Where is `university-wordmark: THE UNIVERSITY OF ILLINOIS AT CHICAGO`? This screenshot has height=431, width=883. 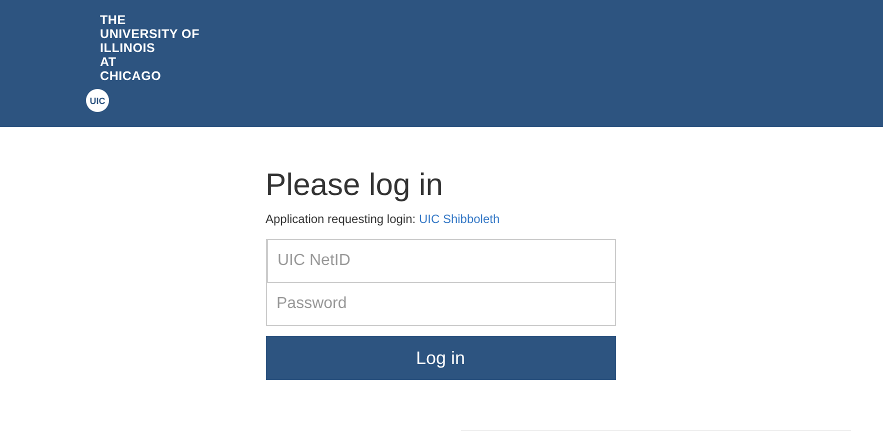 university-wordmark: THE UNIVERSITY OF ILLINOIS AT CHICAGO is located at coordinates (150, 48).